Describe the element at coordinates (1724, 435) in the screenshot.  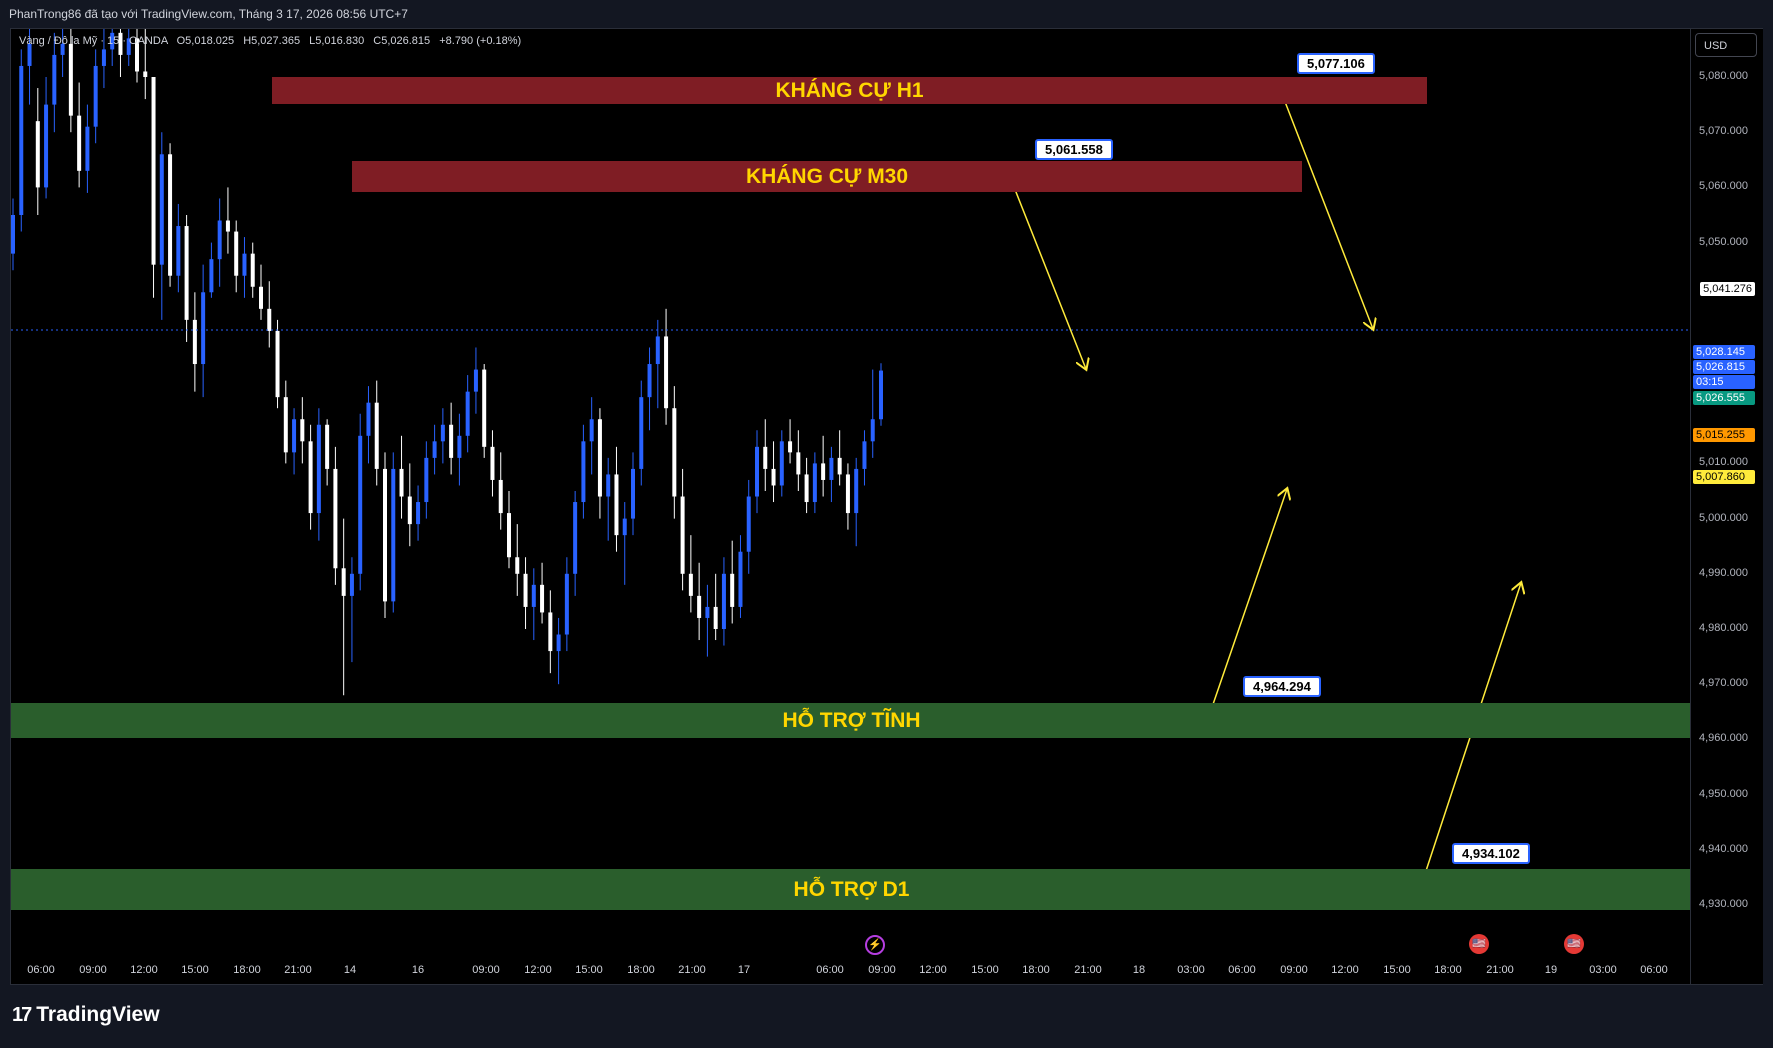
I see `price-label-orange: 5,015.255` at that location.